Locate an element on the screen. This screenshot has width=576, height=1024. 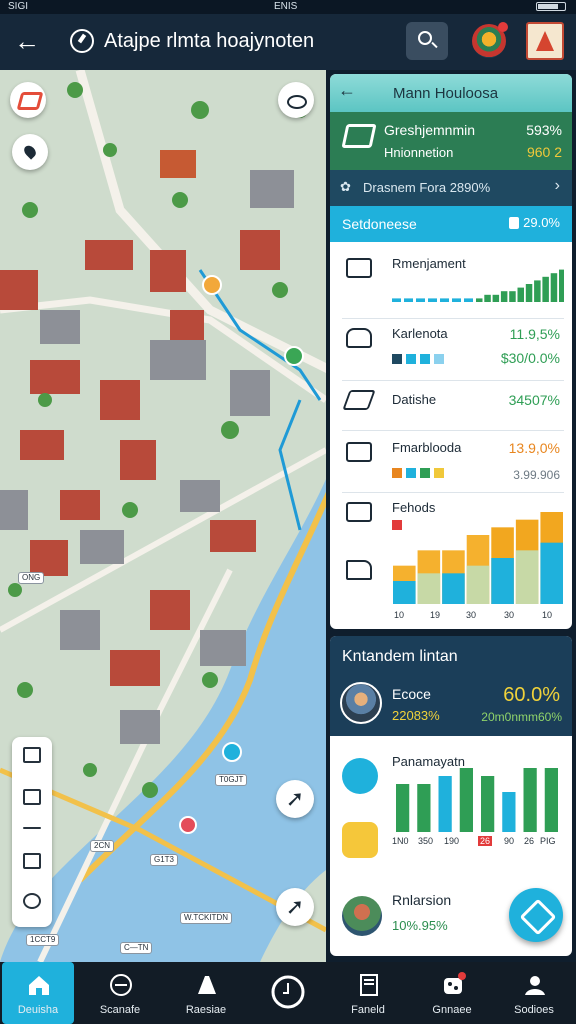
sun-icon is located at coordinates (360, 840).